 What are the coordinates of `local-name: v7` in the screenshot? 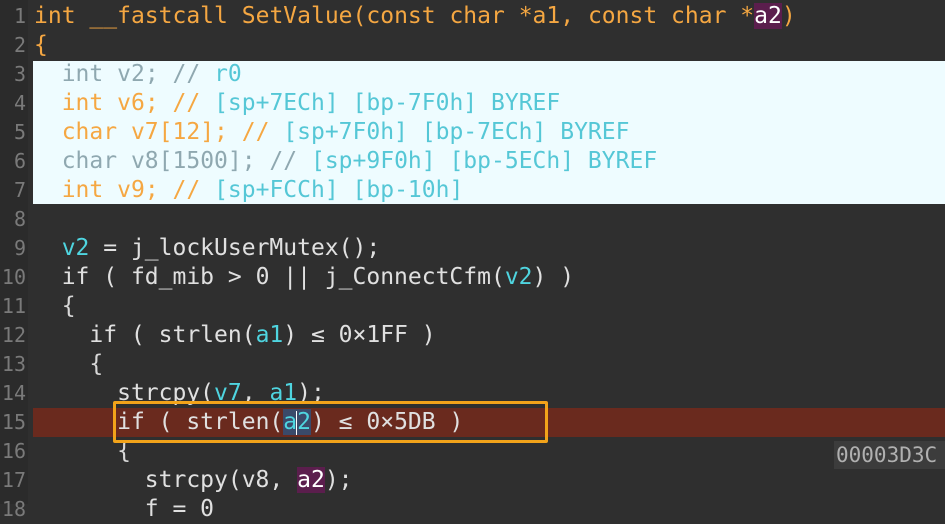 It's located at (145, 132).